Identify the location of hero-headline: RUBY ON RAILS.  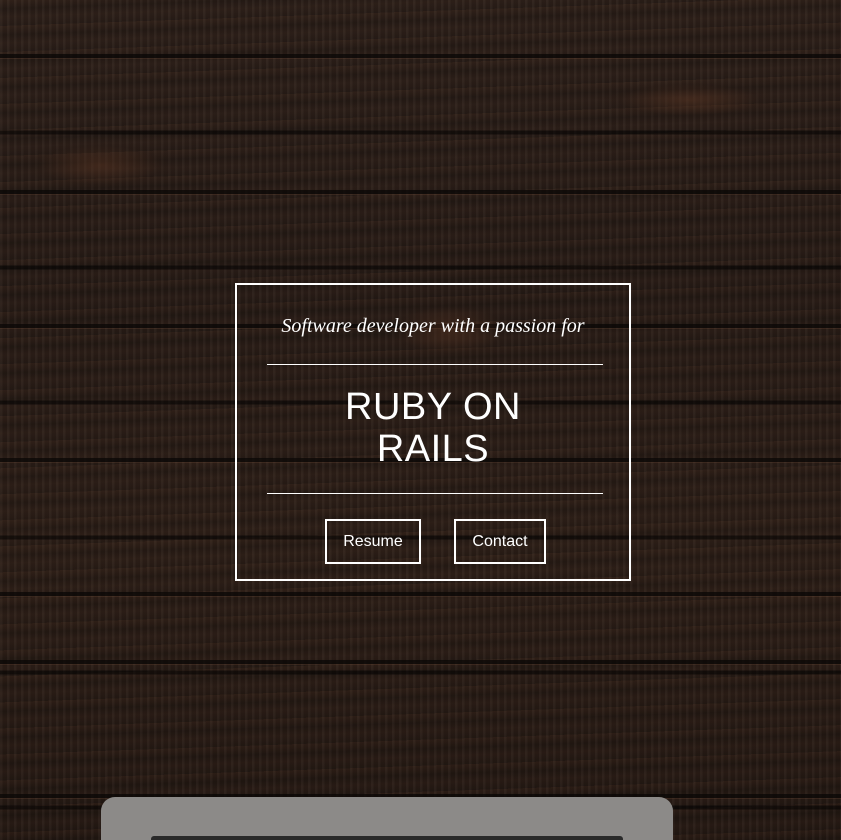
(433, 428).